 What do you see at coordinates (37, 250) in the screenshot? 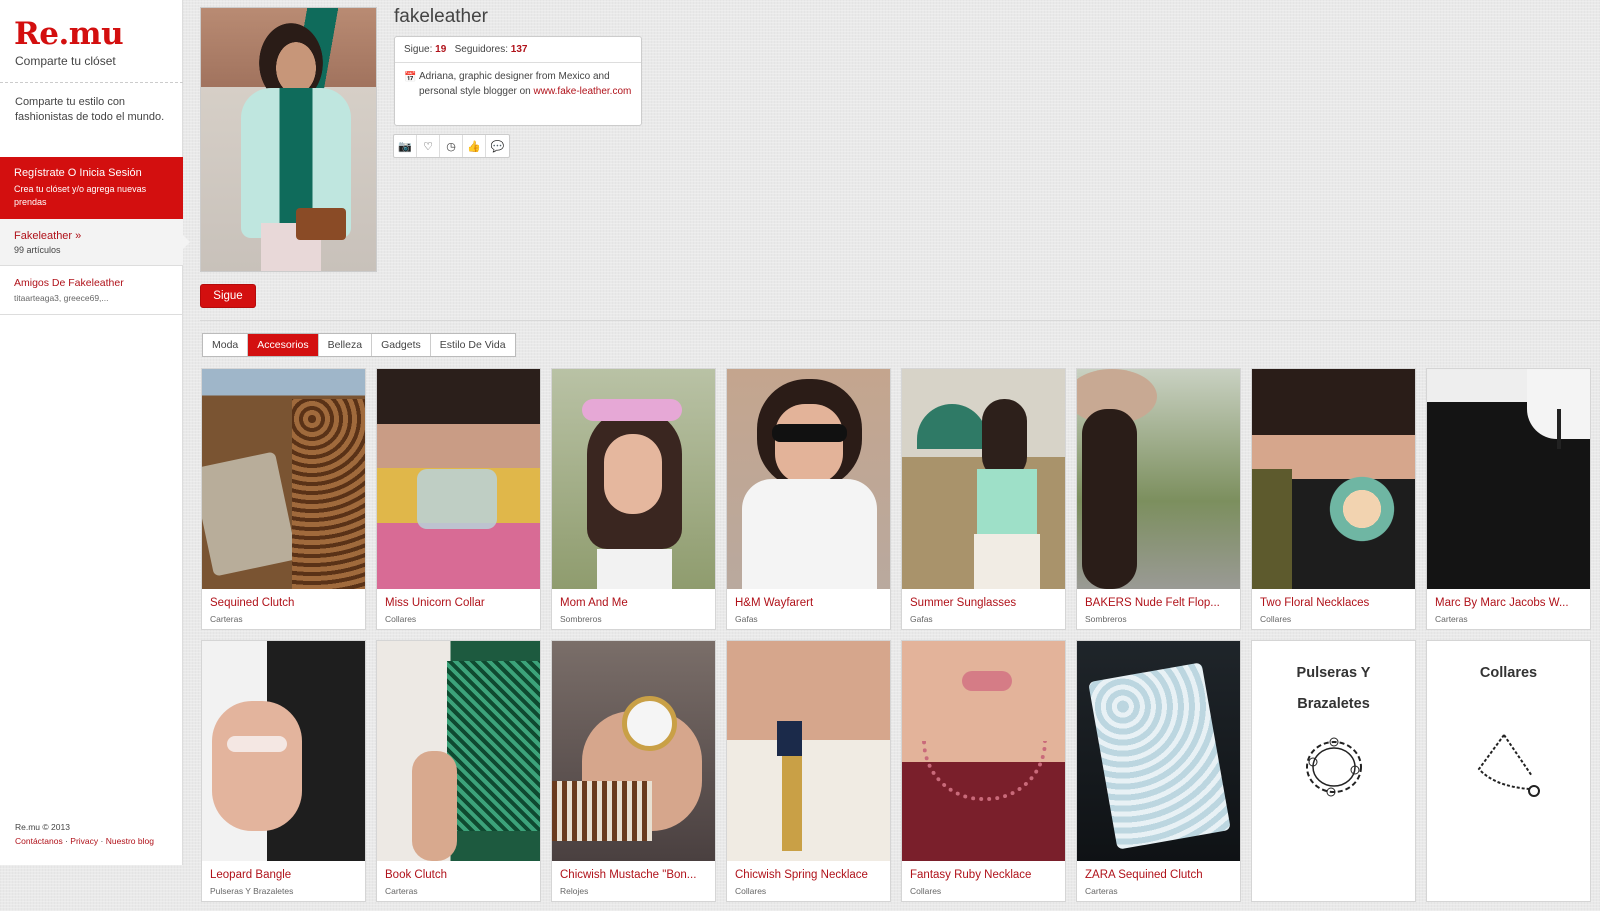
I see `article-count: 99 artículos` at bounding box center [37, 250].